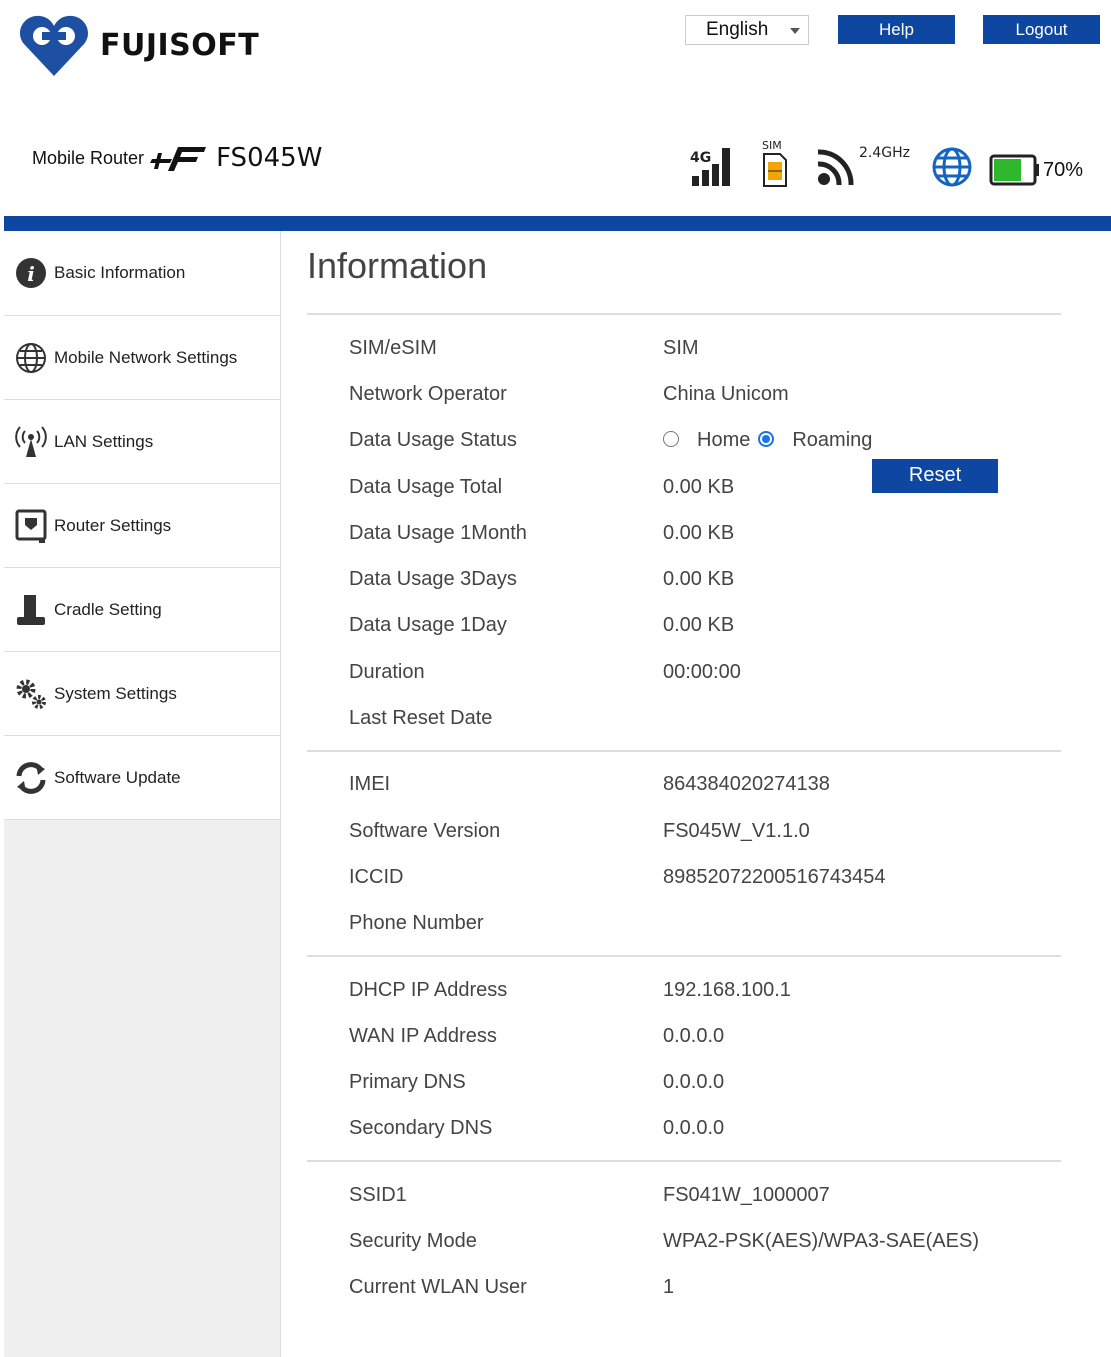 The height and width of the screenshot is (1357, 1111). What do you see at coordinates (113, 525) in the screenshot?
I see `sidebar-item-label: Router Settings` at bounding box center [113, 525].